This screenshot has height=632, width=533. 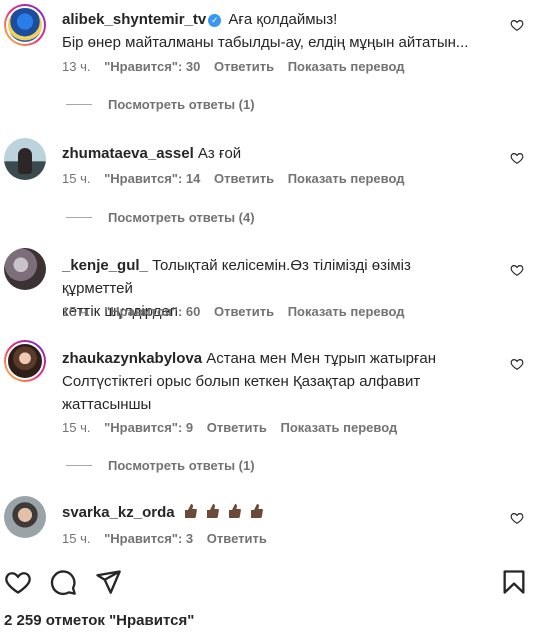 I want to click on comment-text: Аз ғой, so click(x=219, y=153).